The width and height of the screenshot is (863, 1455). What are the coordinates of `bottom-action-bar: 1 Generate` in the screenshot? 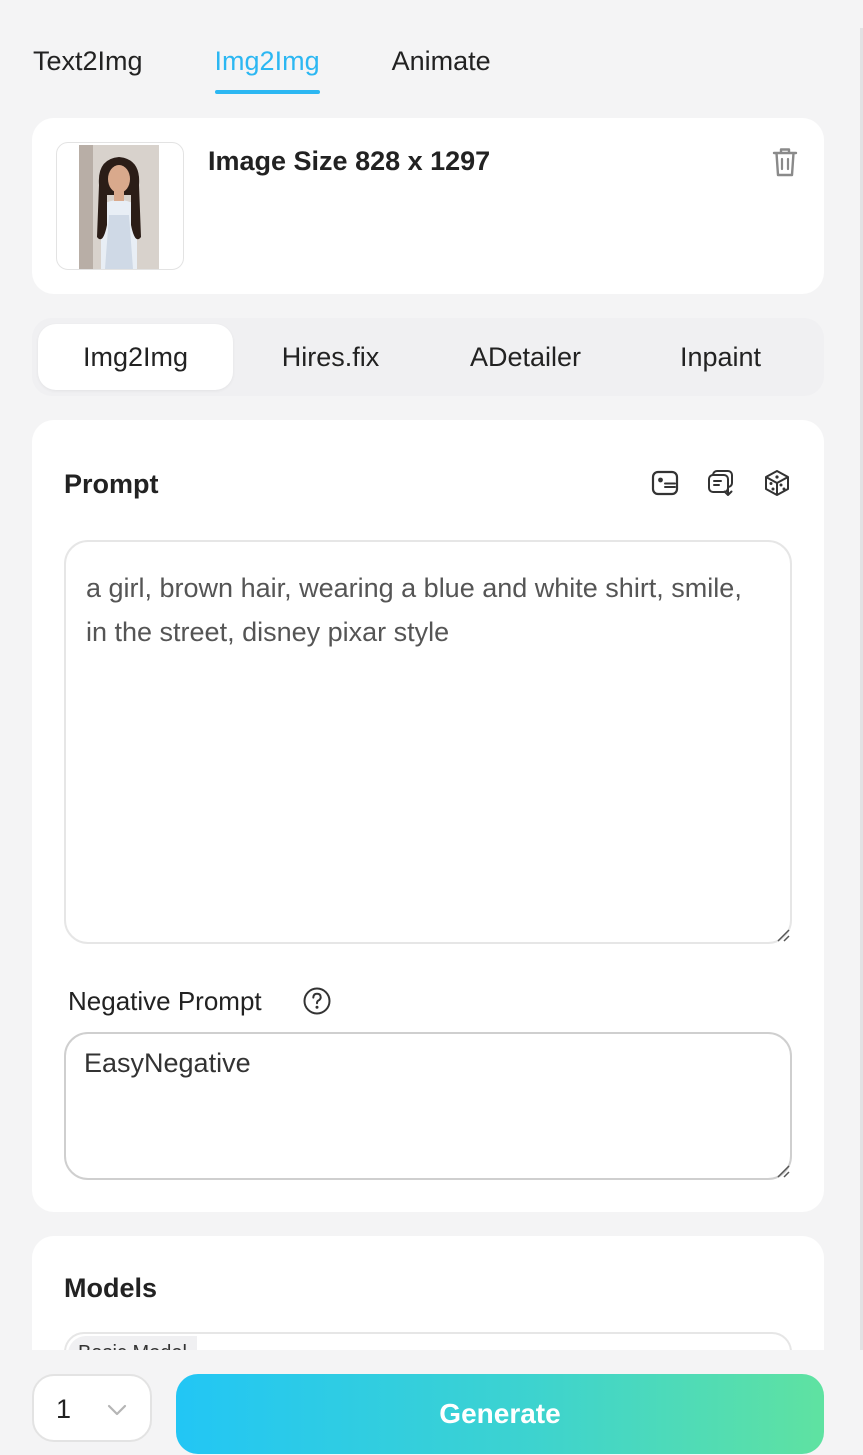 It's located at (431, 1402).